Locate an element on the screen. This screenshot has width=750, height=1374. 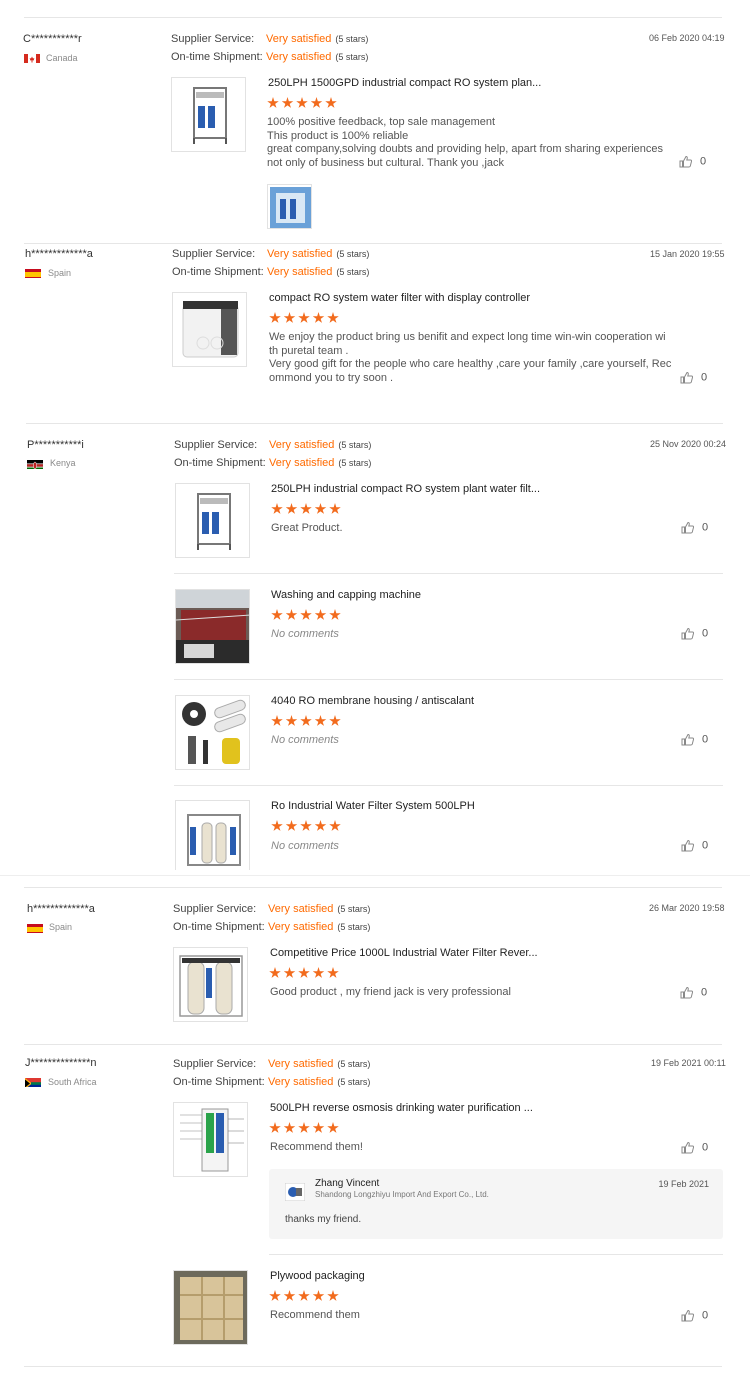
supplier-service-label: Supplier Service: is located at coordinates (215, 1064).